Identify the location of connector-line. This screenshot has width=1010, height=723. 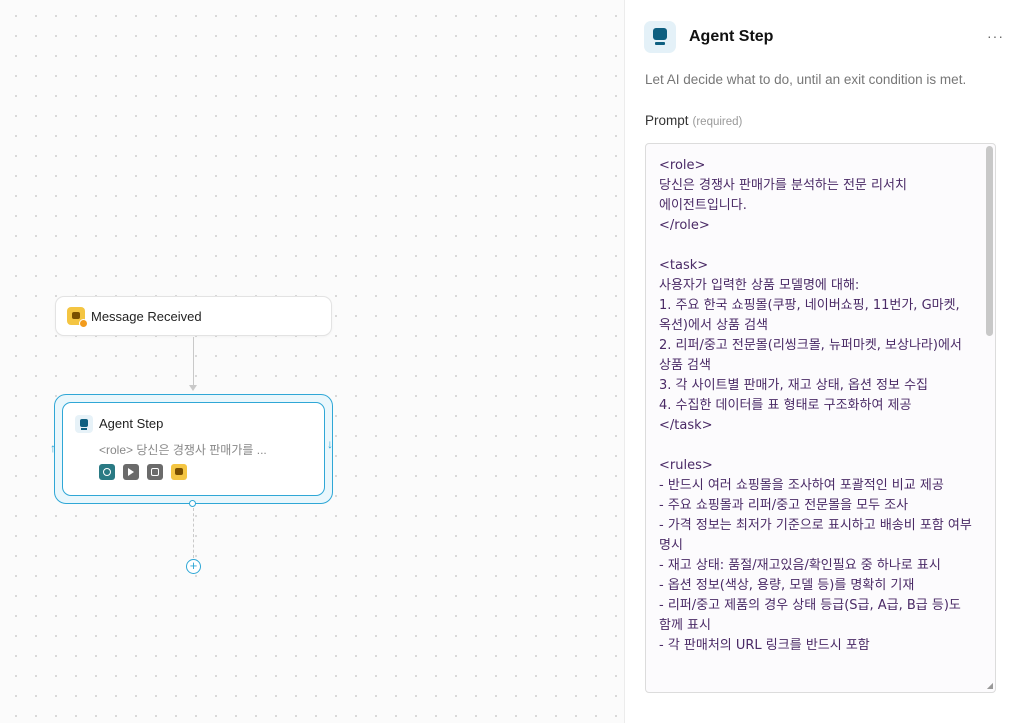
(193, 361).